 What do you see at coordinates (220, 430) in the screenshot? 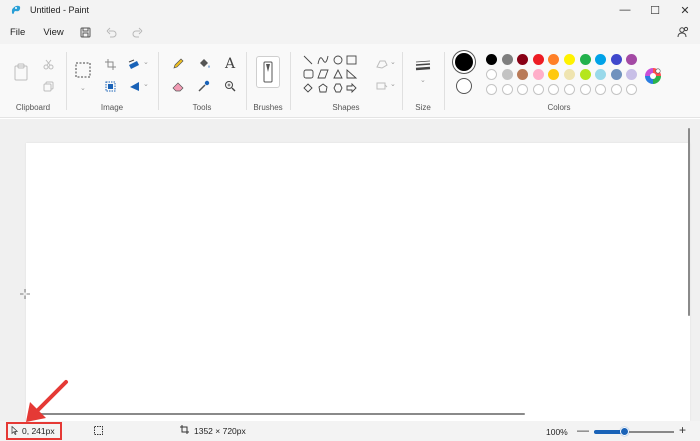
I see `canvas-size-text: 1352 × 720px` at bounding box center [220, 430].